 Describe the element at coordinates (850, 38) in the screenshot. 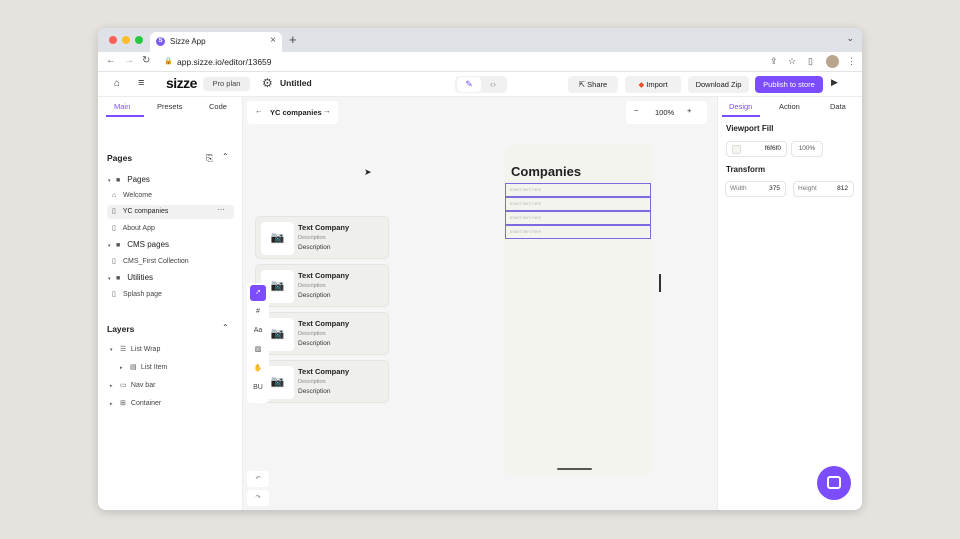

I see `tab-list-chevron-icon: ⌄` at that location.